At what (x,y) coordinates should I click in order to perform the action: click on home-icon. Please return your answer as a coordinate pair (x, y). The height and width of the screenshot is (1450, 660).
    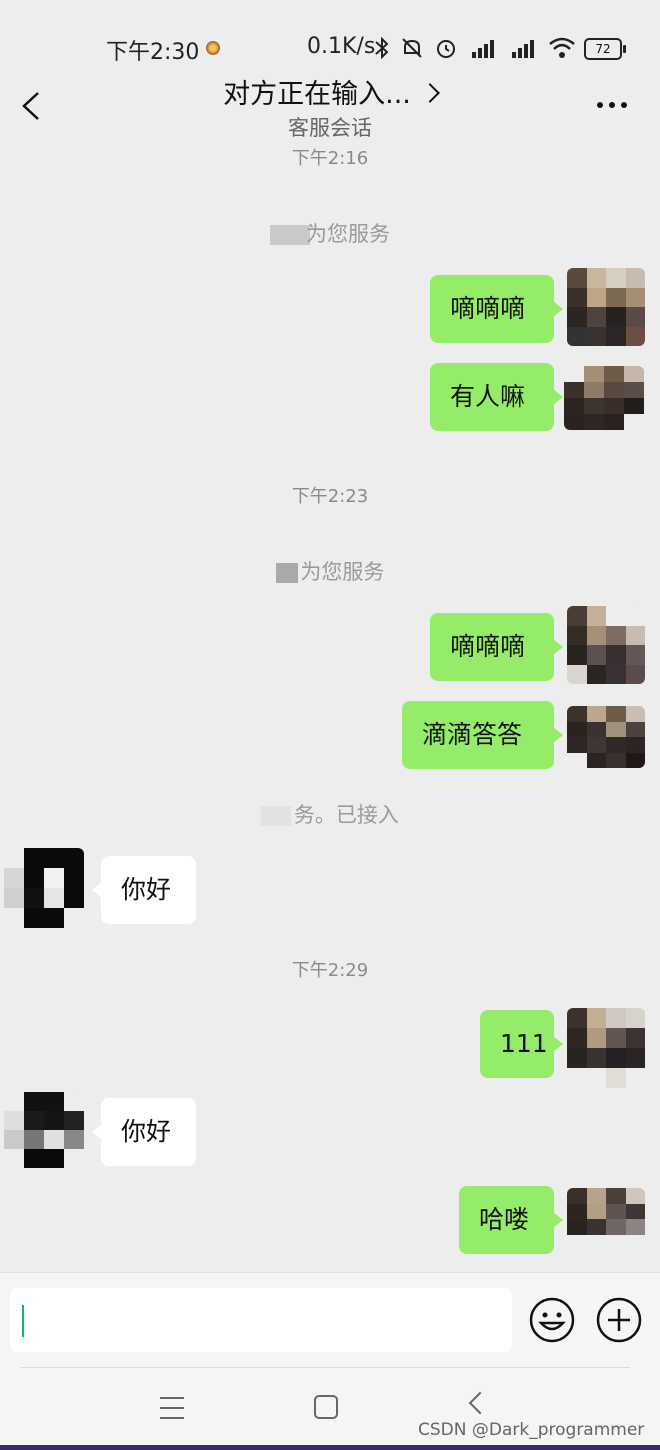
    Looking at the image, I should click on (326, 1407).